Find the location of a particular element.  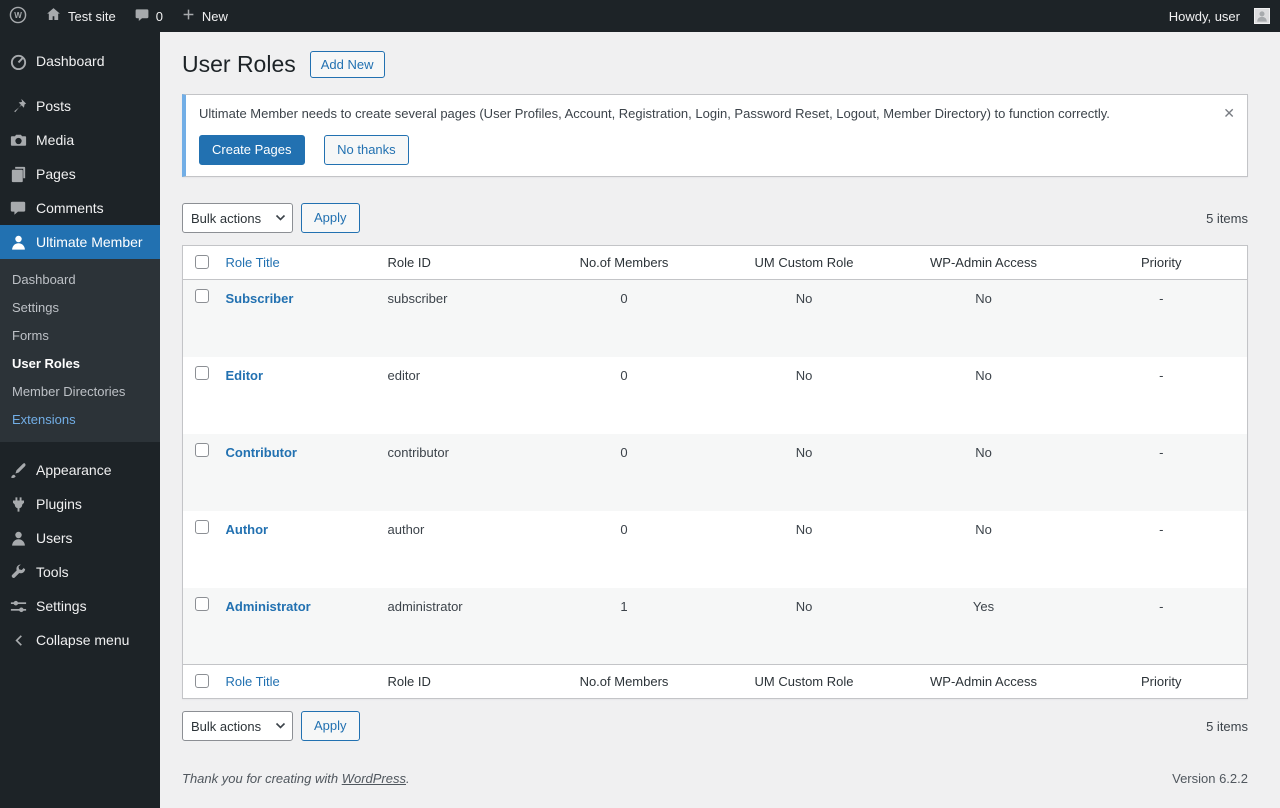

sidebar-item-label: Ultimate Member is located at coordinates (89, 242).